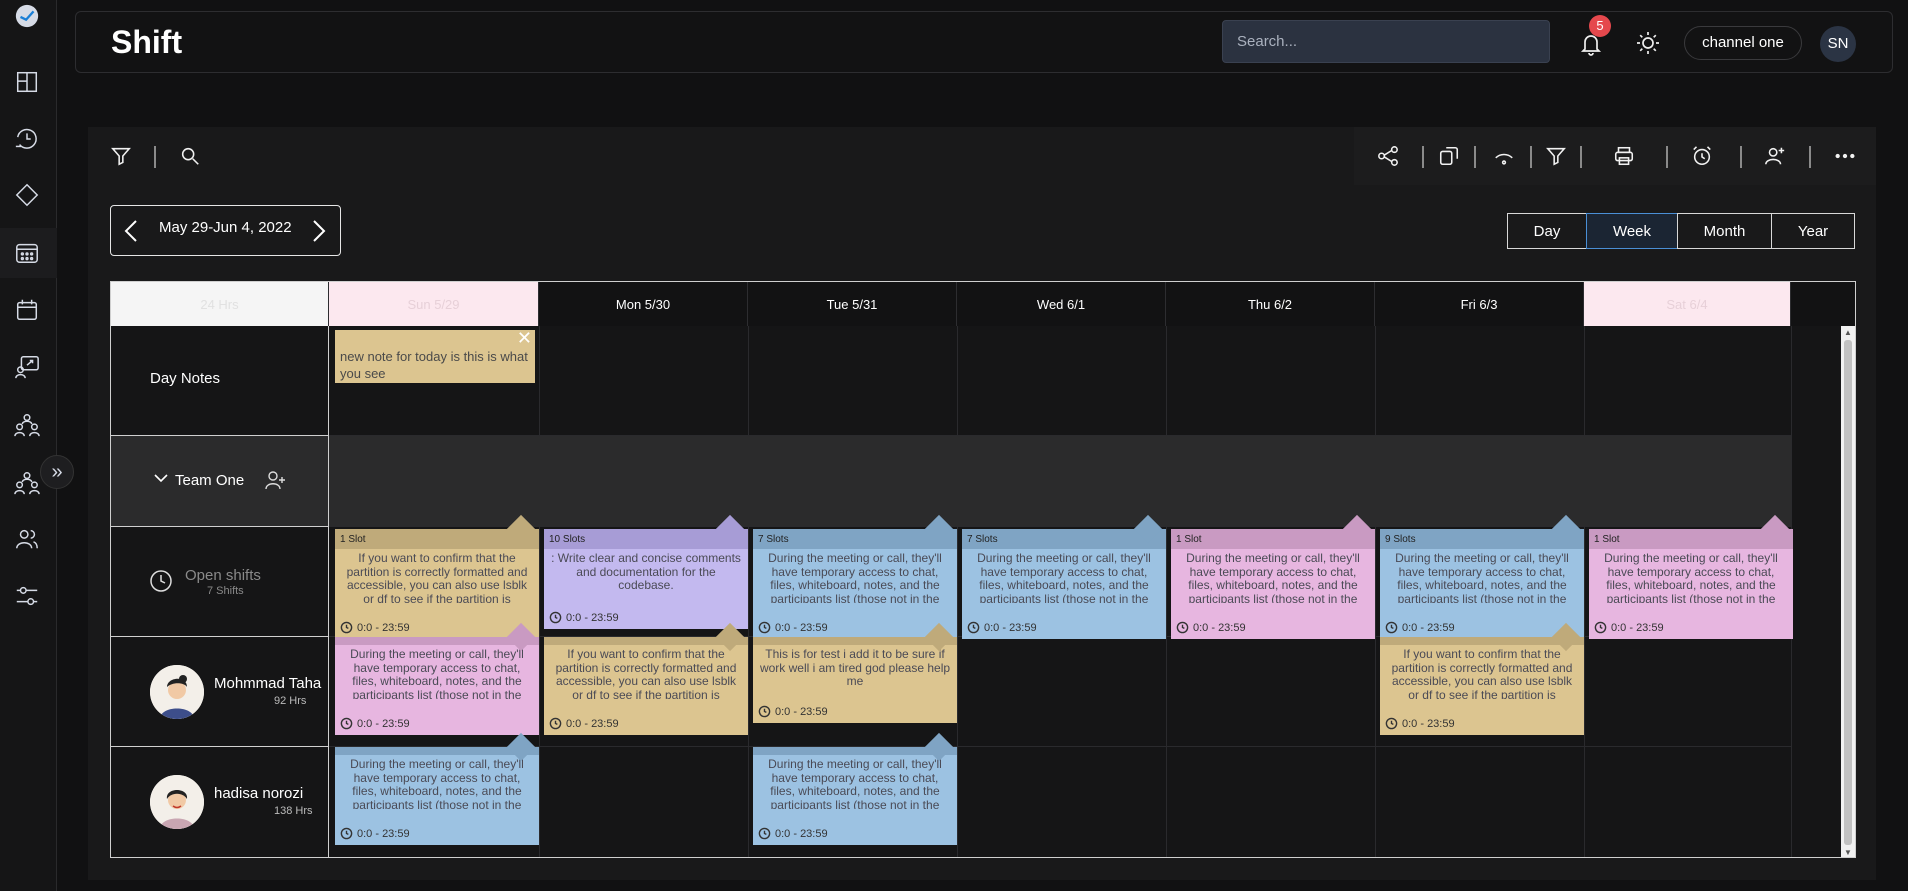 The height and width of the screenshot is (891, 1908). What do you see at coordinates (57, 472) in the screenshot?
I see `expand-sidebar-button: »` at bounding box center [57, 472].